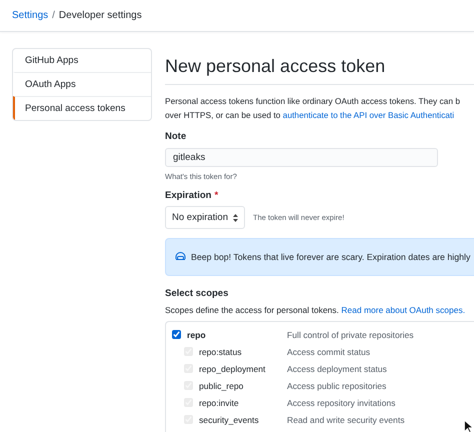  I want to click on scope-name: repo:status, so click(220, 351).